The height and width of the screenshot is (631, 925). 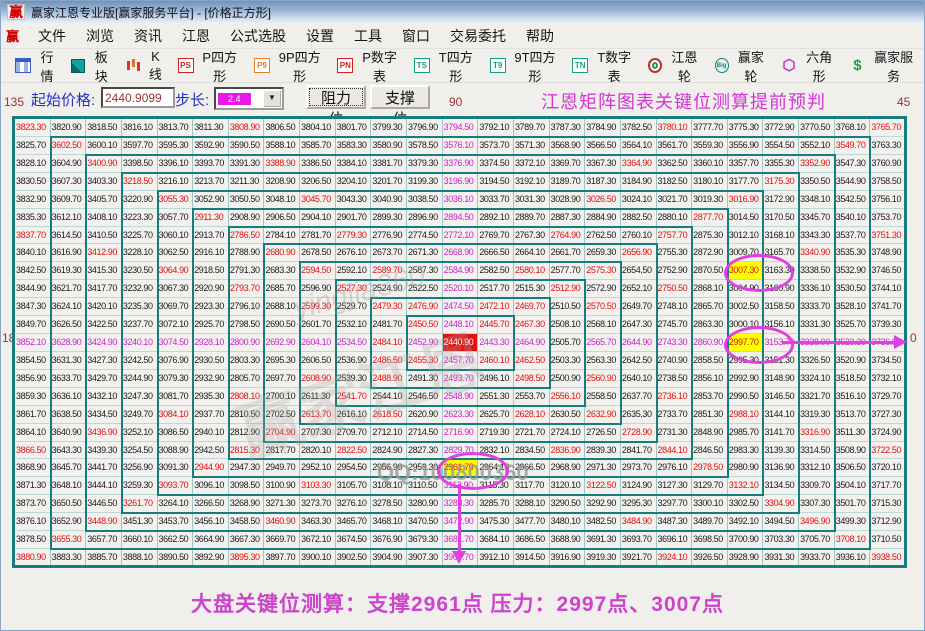 I want to click on degree-label-90: 90, so click(x=456, y=102).